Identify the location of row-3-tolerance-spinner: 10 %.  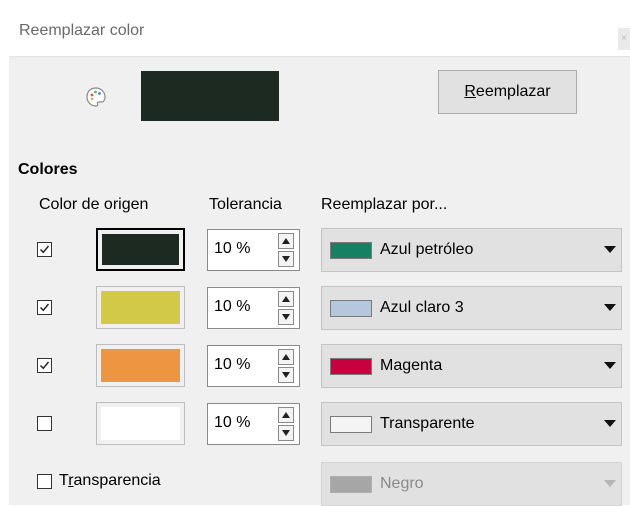
(253, 424).